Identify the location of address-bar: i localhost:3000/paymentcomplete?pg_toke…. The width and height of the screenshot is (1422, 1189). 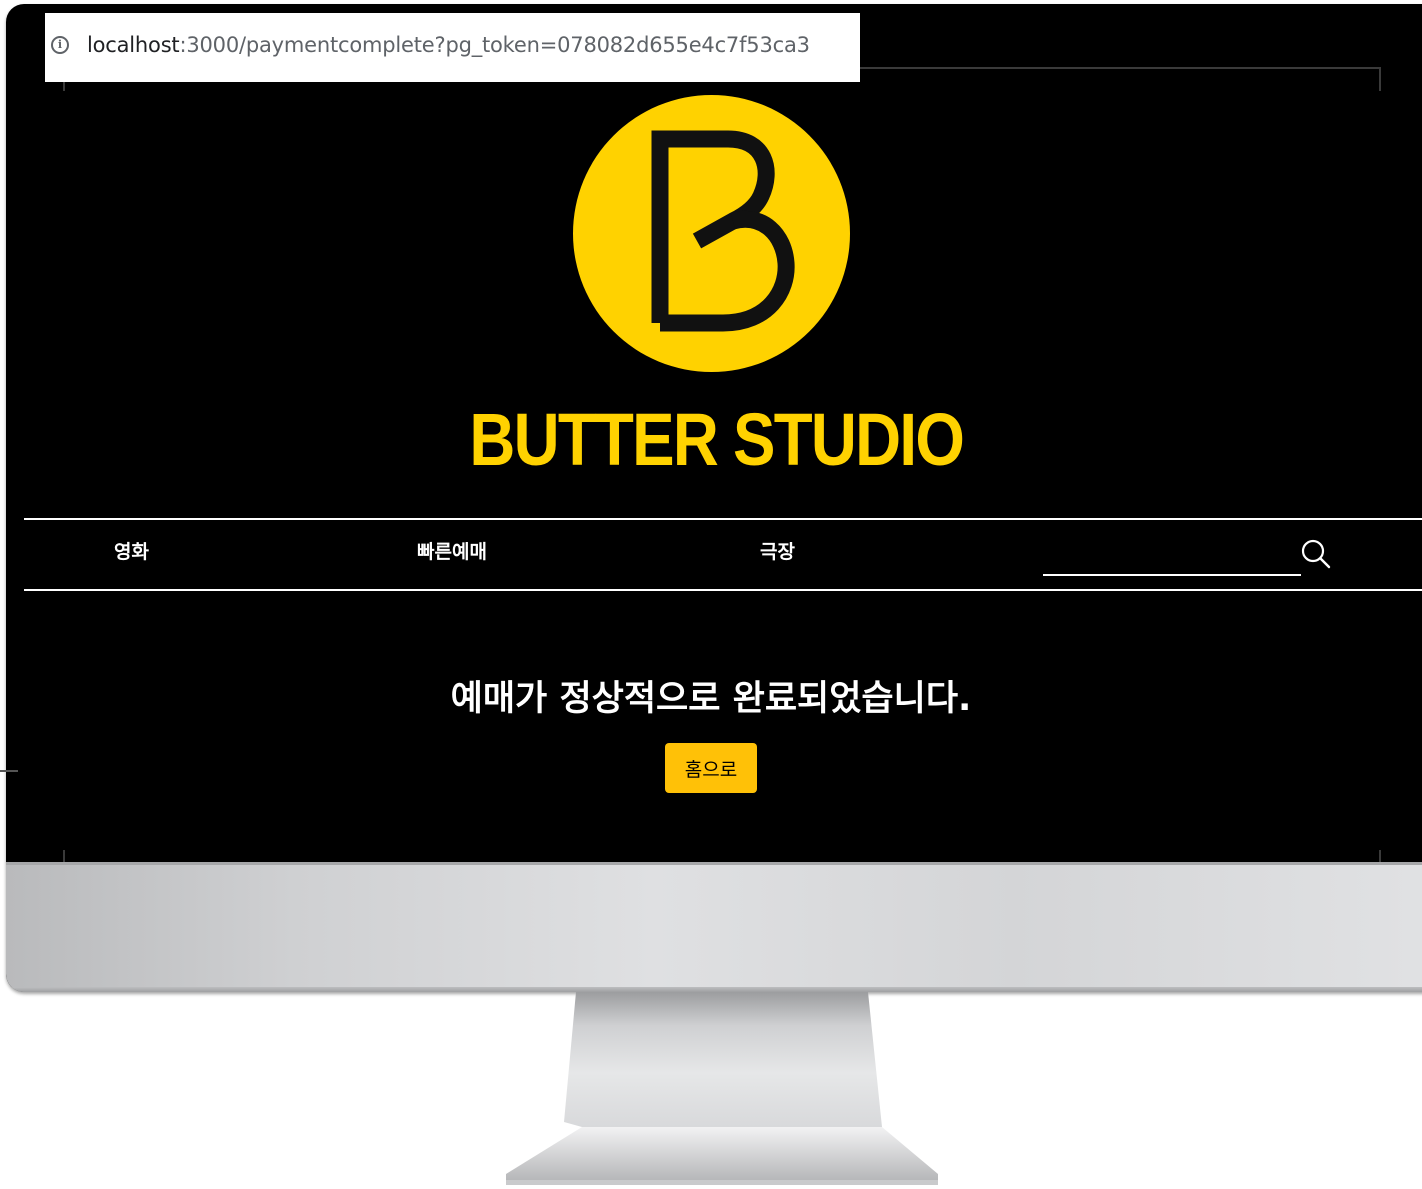
(452, 47).